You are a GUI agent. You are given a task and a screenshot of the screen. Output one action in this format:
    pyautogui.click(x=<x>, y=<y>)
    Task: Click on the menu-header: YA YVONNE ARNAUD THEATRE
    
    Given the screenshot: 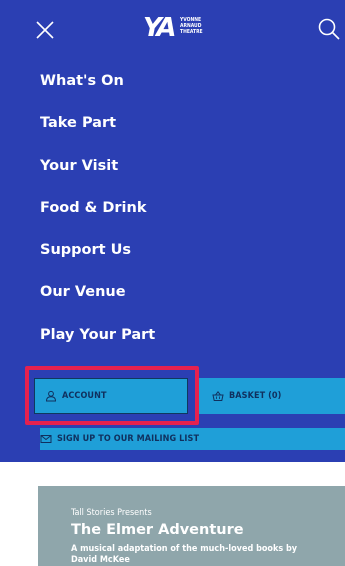 What is the action you would take?
    pyautogui.click(x=172, y=28)
    